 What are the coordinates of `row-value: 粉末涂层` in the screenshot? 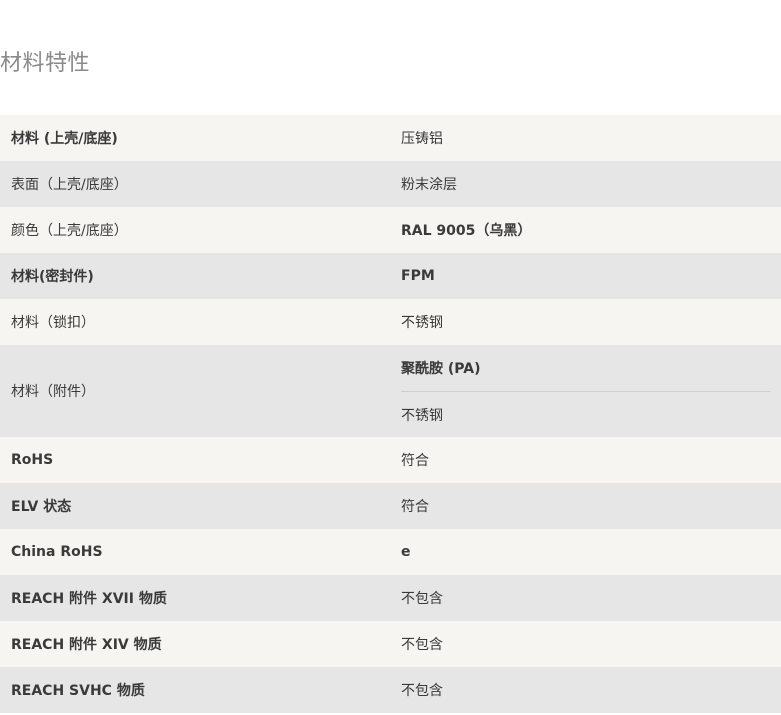 It's located at (429, 185).